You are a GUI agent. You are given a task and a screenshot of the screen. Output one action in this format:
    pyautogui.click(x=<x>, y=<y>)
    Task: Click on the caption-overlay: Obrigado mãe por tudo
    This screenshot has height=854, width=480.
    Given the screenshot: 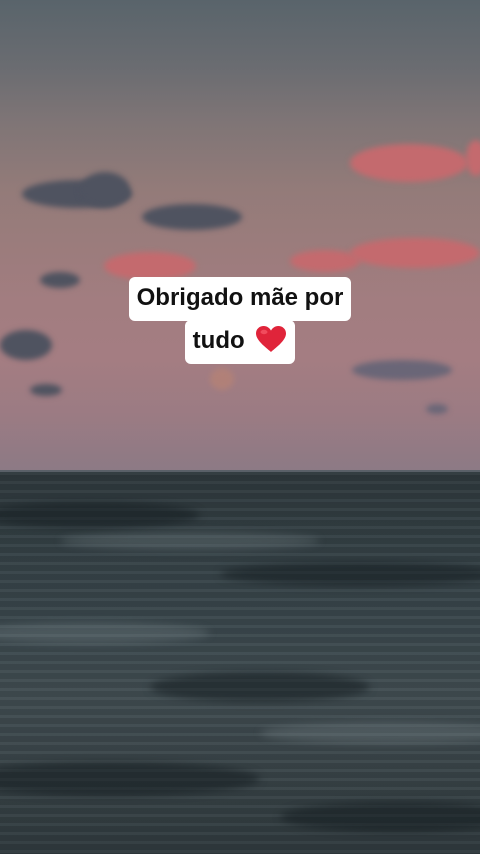 What is the action you would take?
    pyautogui.click(x=240, y=320)
    